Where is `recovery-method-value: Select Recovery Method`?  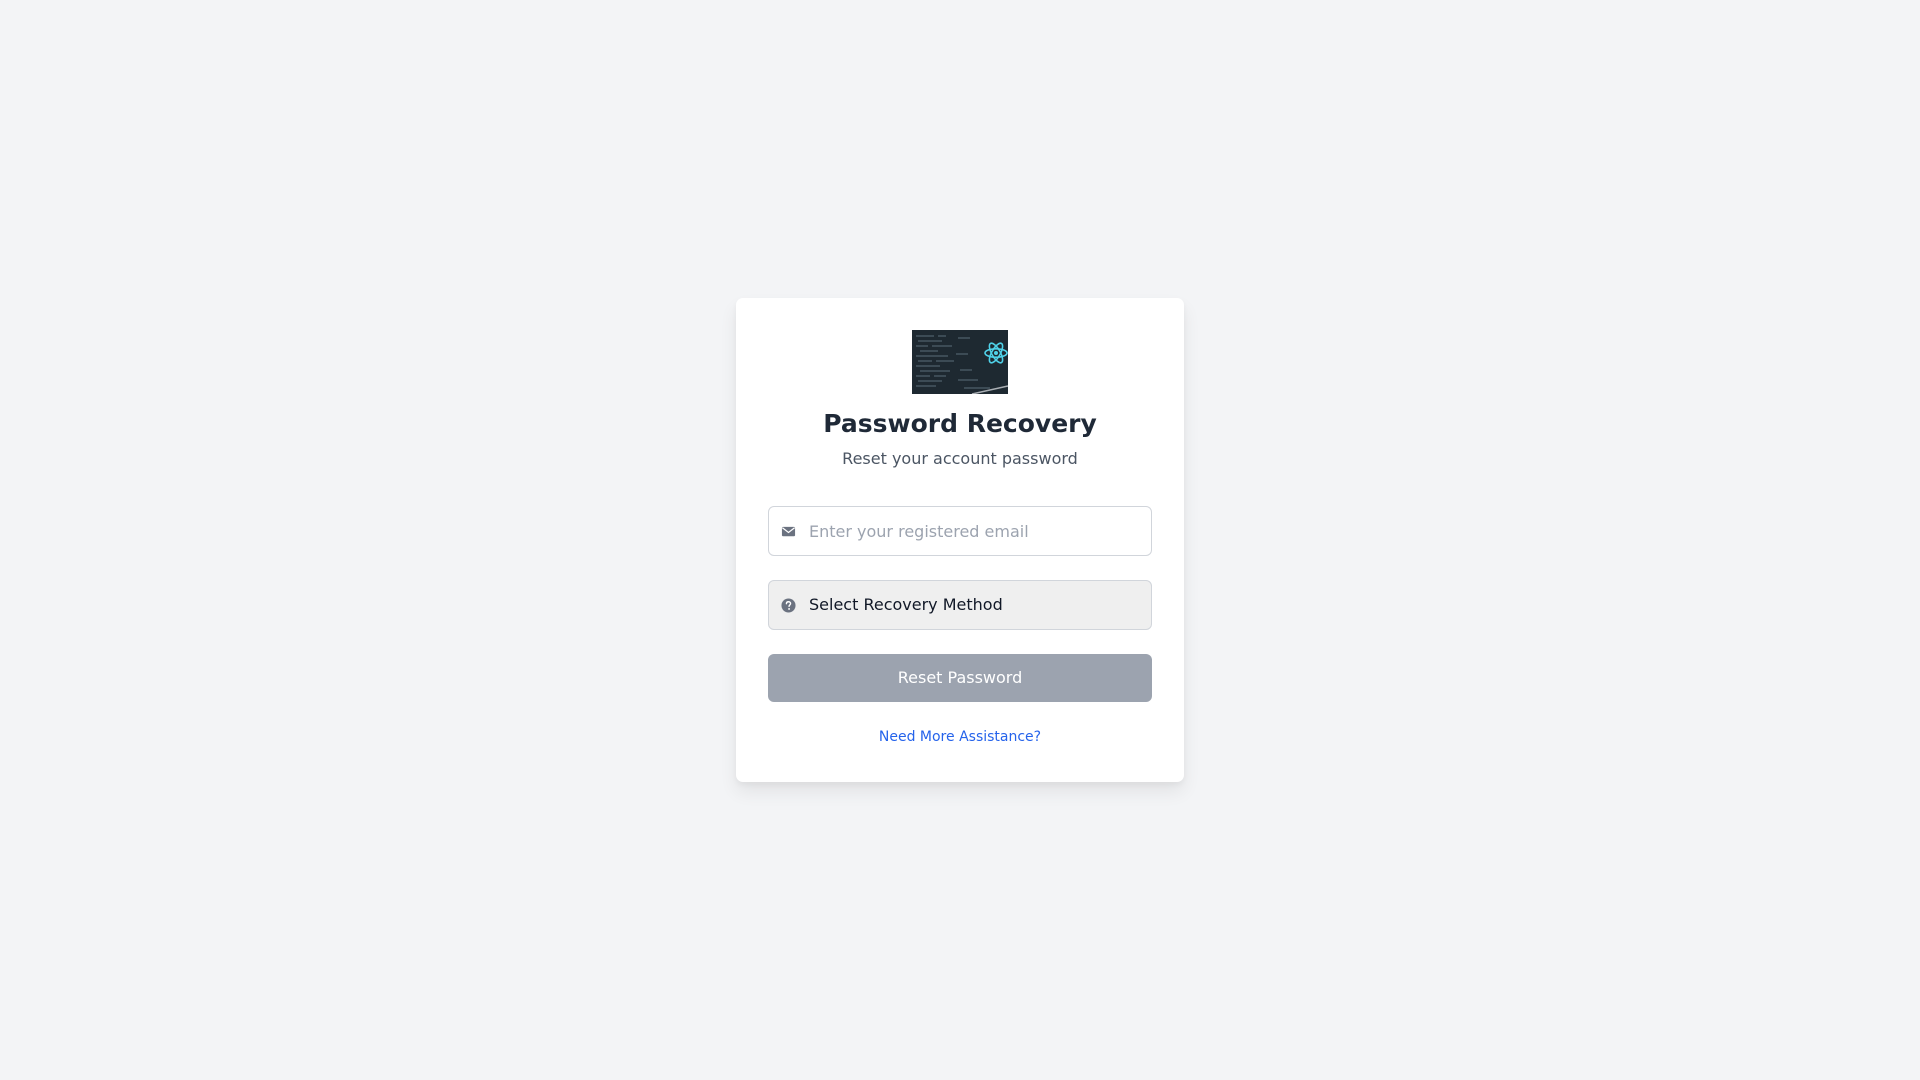 recovery-method-value: Select Recovery Method is located at coordinates (906, 604).